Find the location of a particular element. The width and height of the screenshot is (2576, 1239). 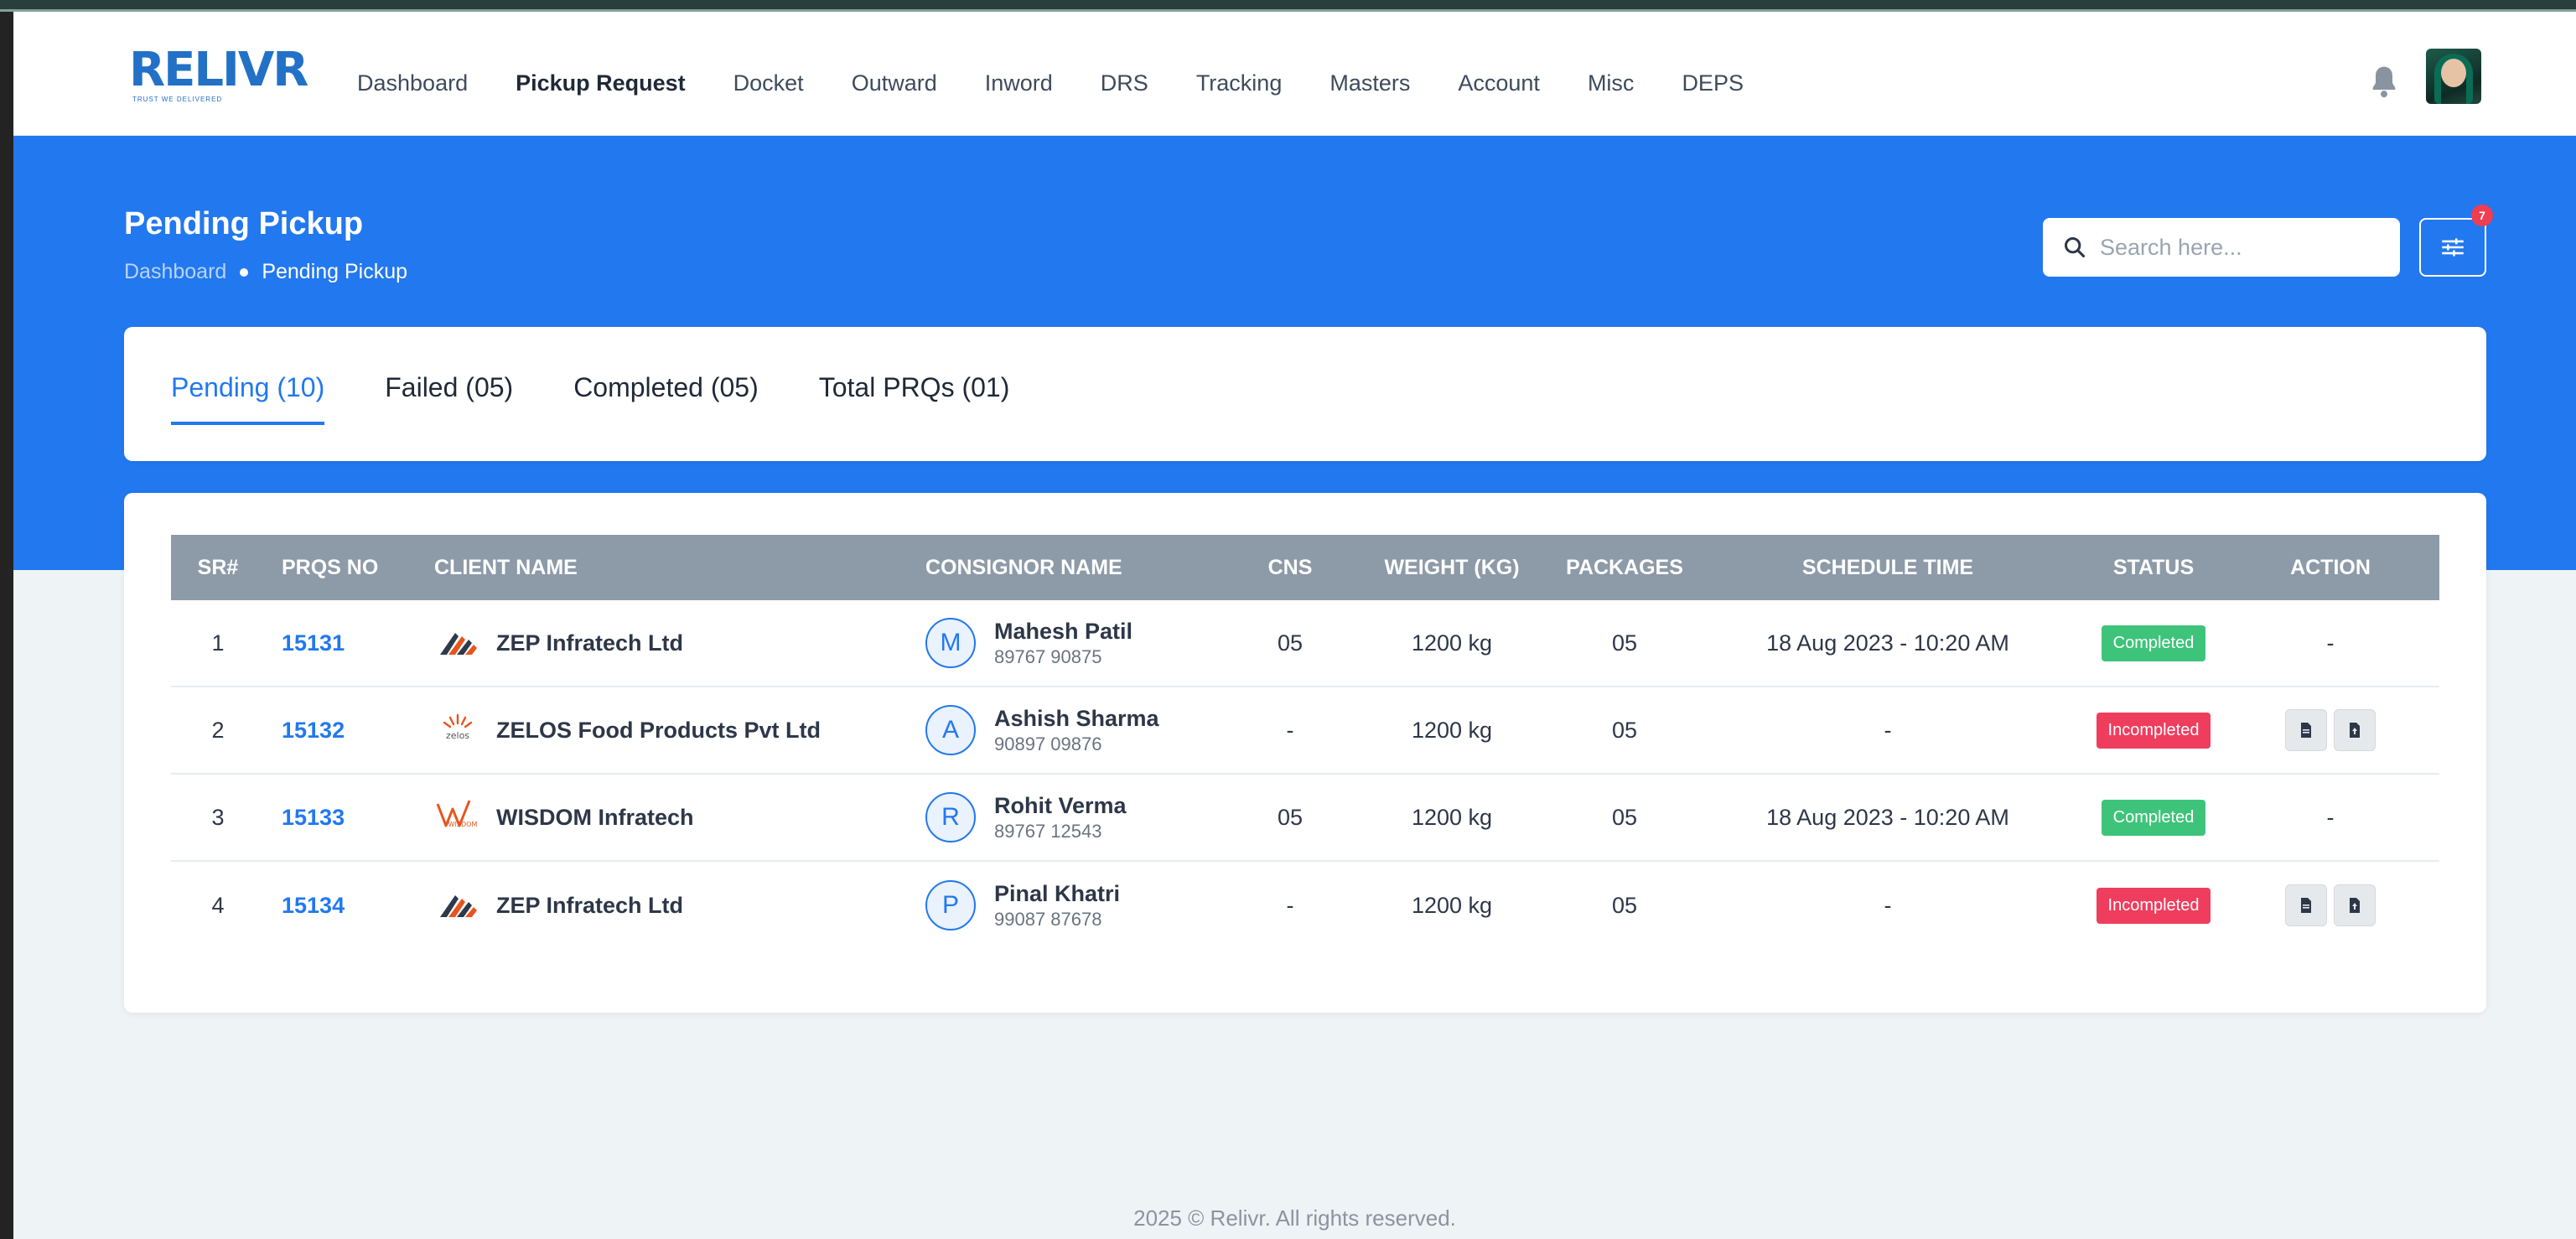

tab-2: Completed (05) is located at coordinates (666, 398).